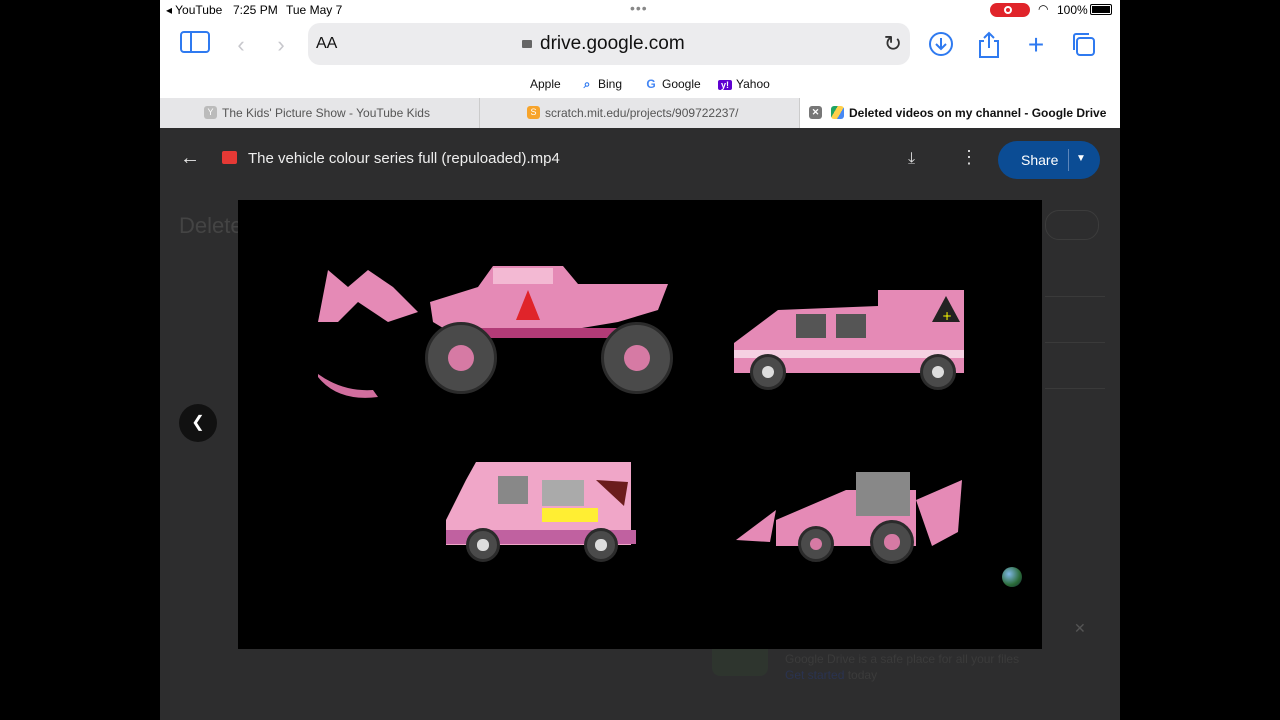  I want to click on new-tab-icon: +, so click(1036, 45).